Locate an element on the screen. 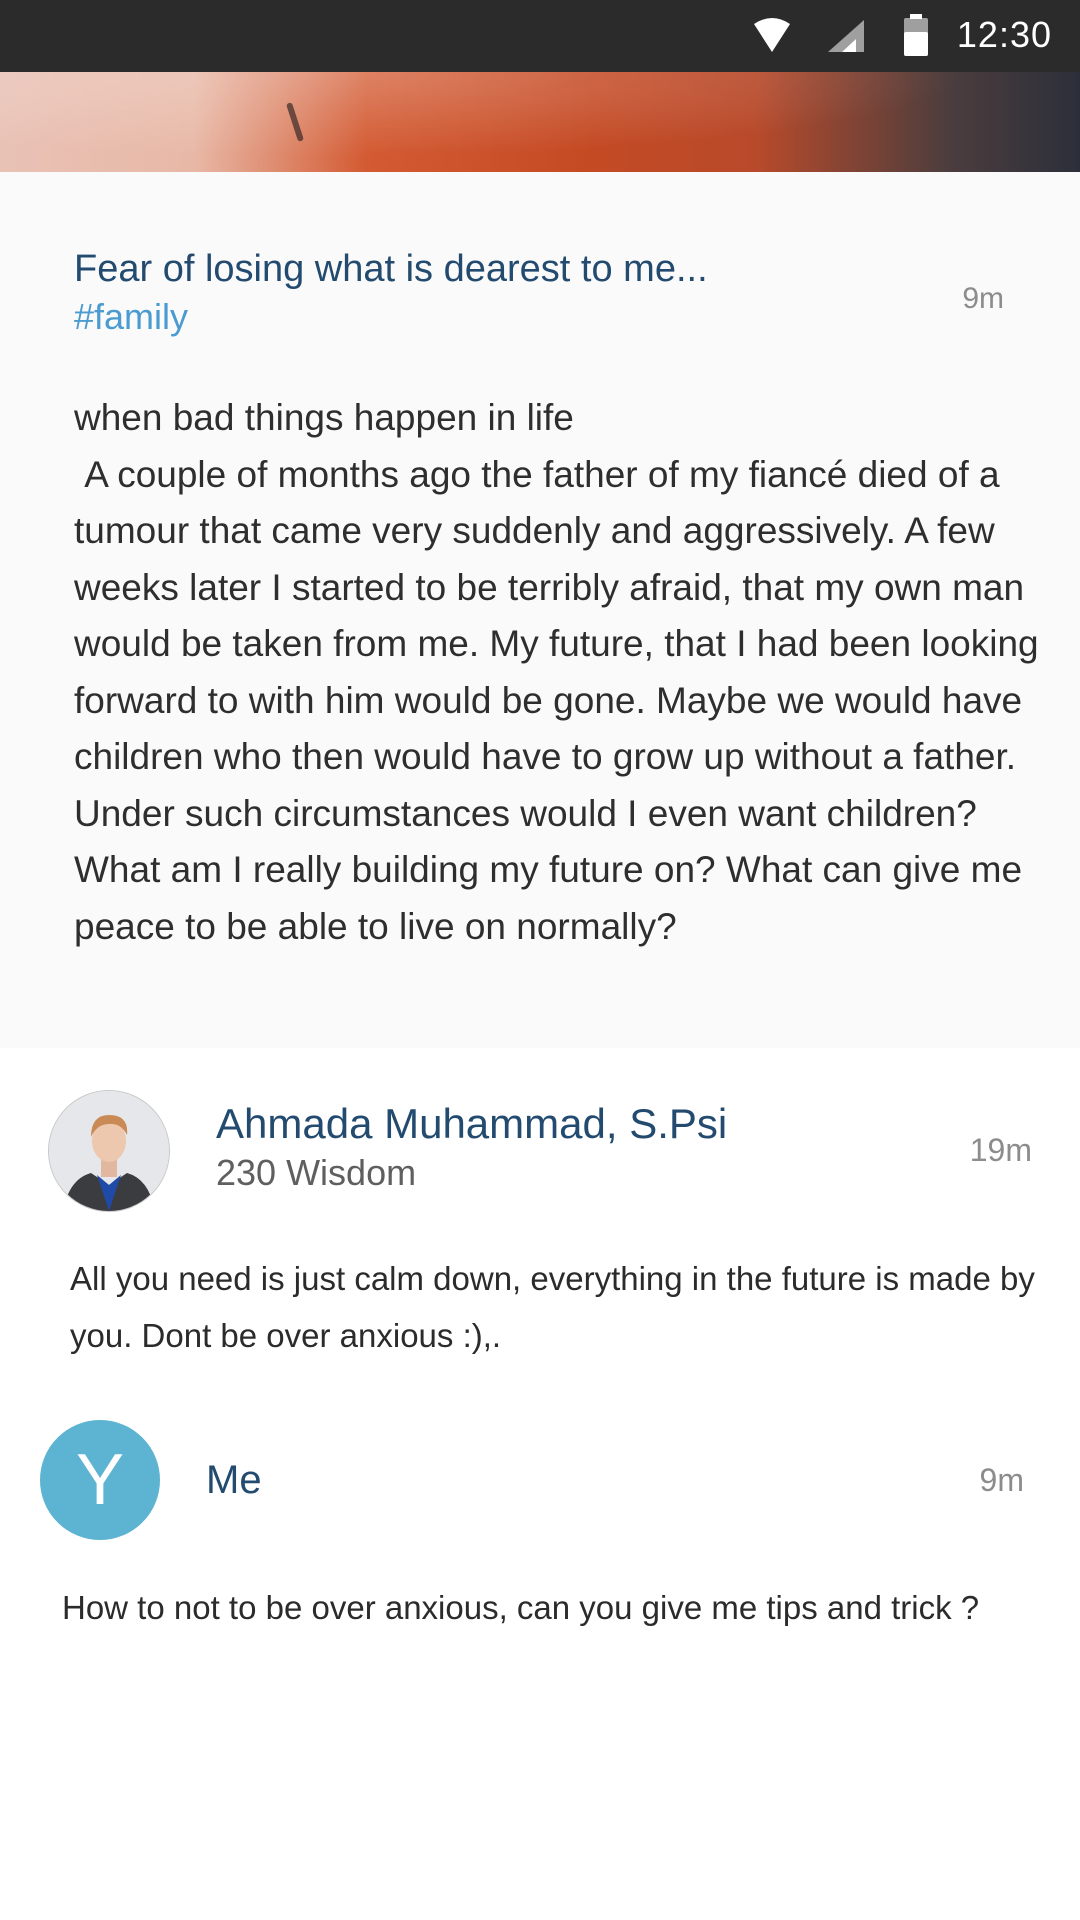  wifi-icon is located at coordinates (772, 35).